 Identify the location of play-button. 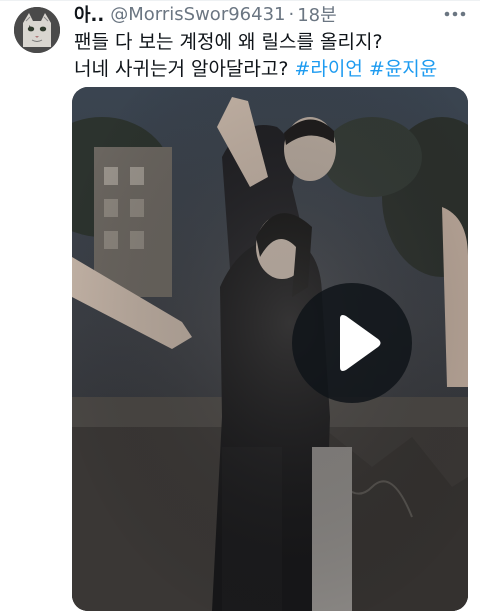
(352, 343).